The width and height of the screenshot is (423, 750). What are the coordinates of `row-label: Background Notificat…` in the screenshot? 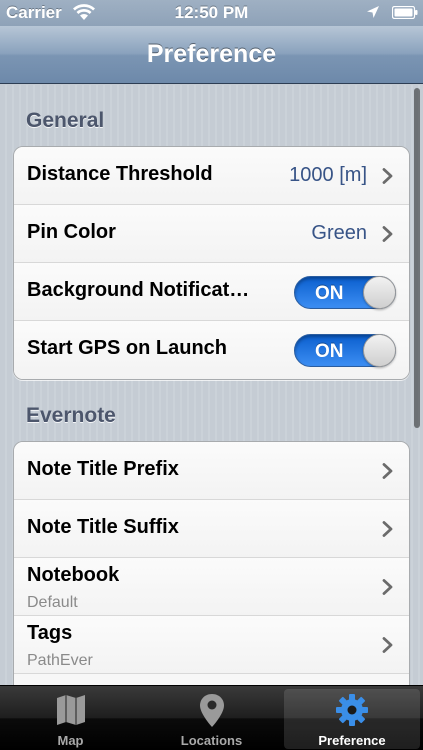 It's located at (138, 290).